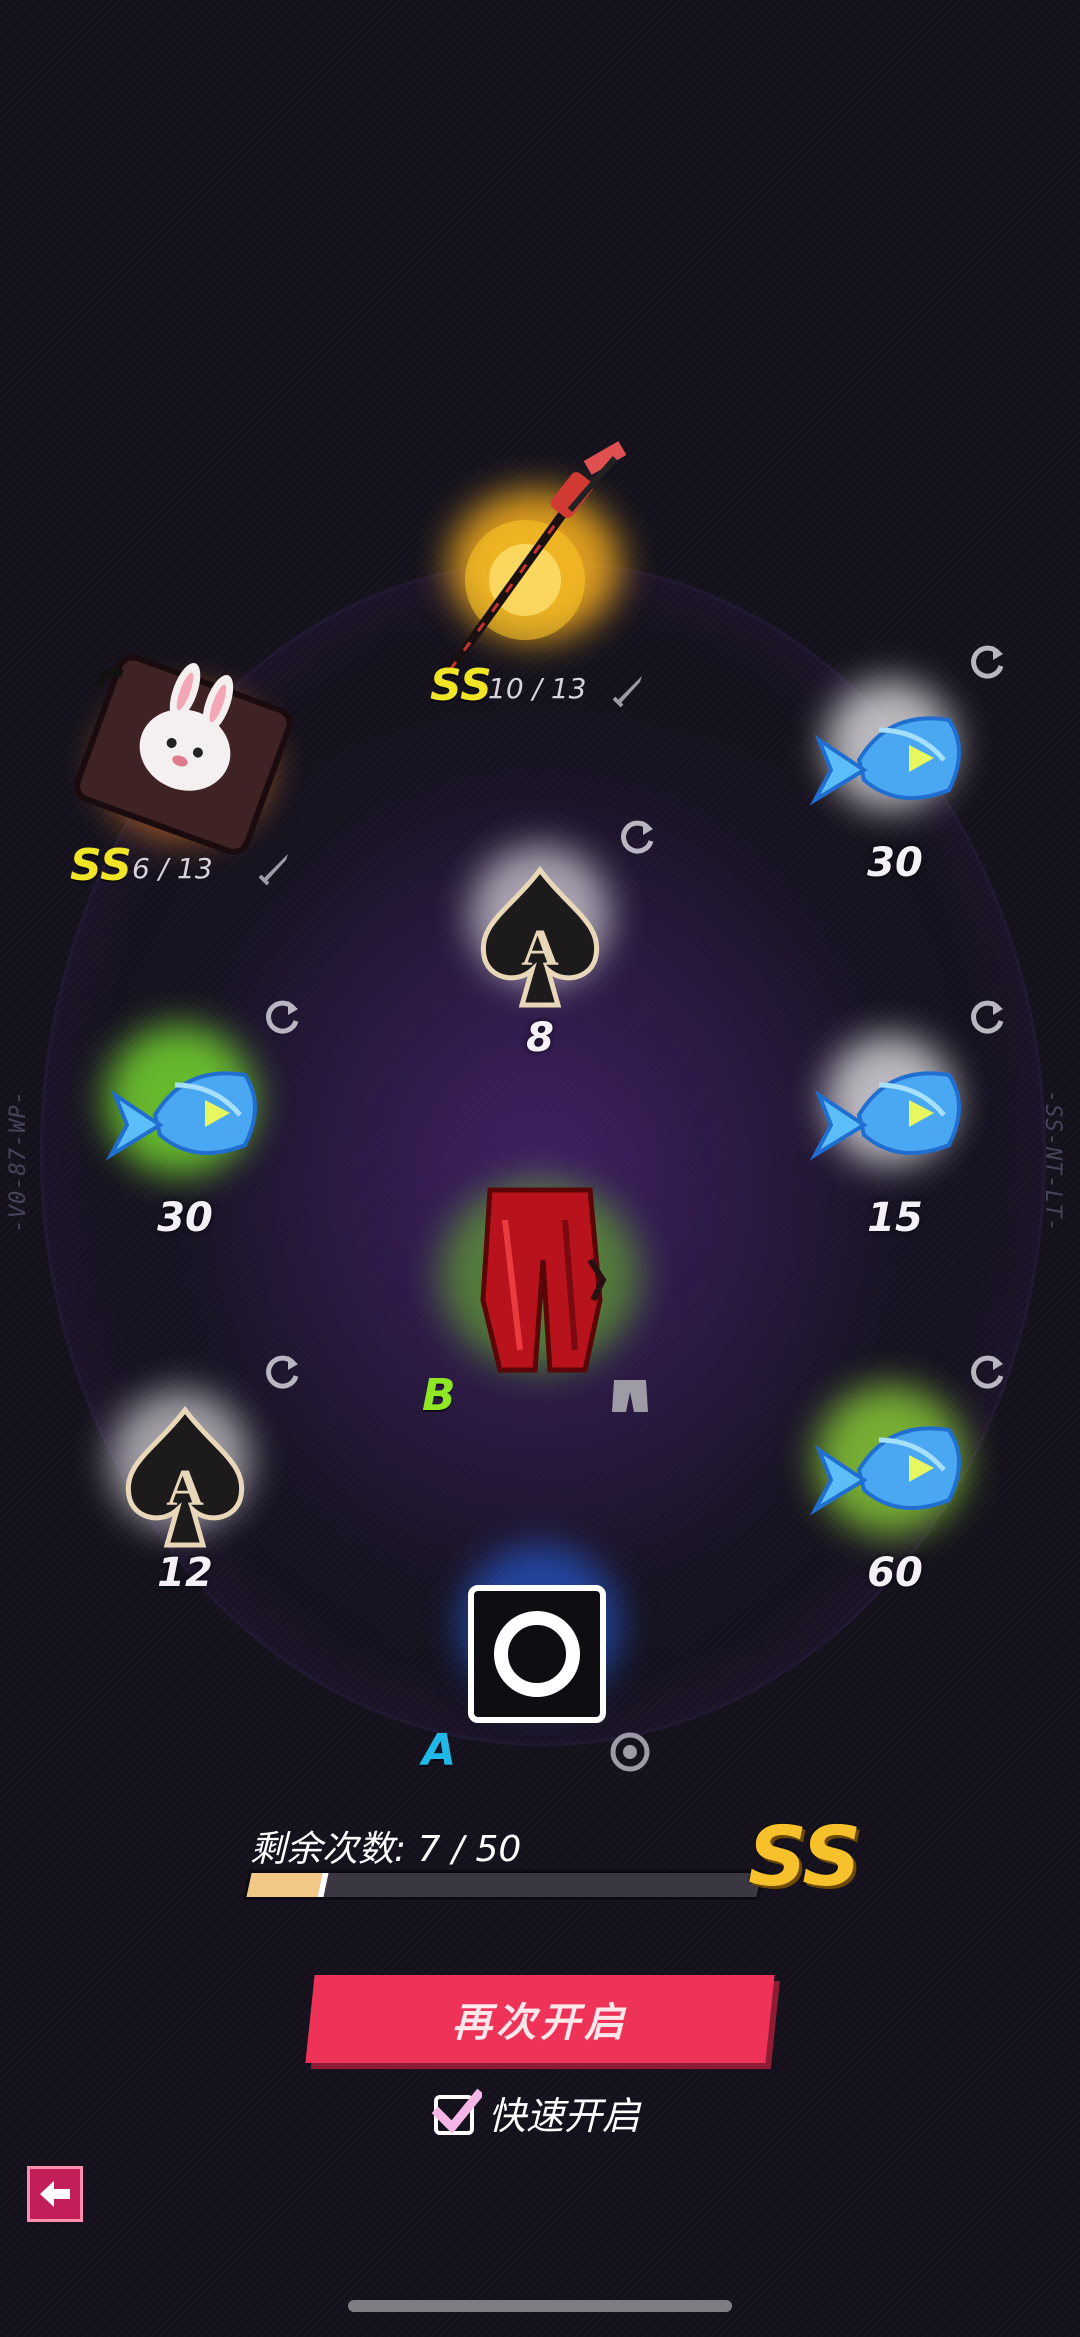 The height and width of the screenshot is (2337, 1080). Describe the element at coordinates (543, 1280) in the screenshot. I see `red-pants-icon` at that location.